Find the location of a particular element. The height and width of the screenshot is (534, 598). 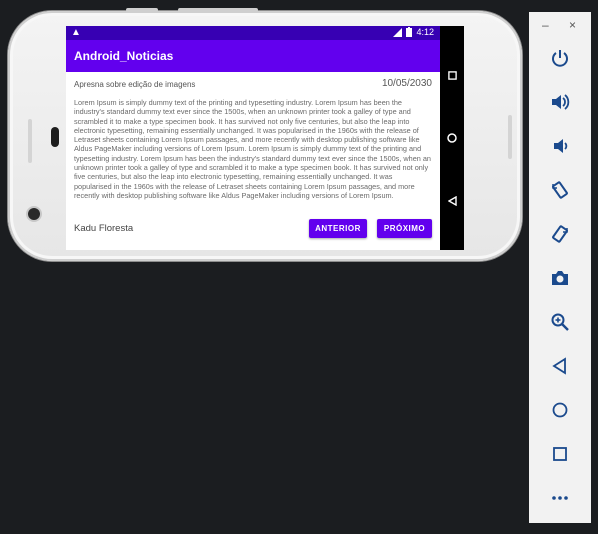

back-triangle-icon is located at coordinates (452, 201).